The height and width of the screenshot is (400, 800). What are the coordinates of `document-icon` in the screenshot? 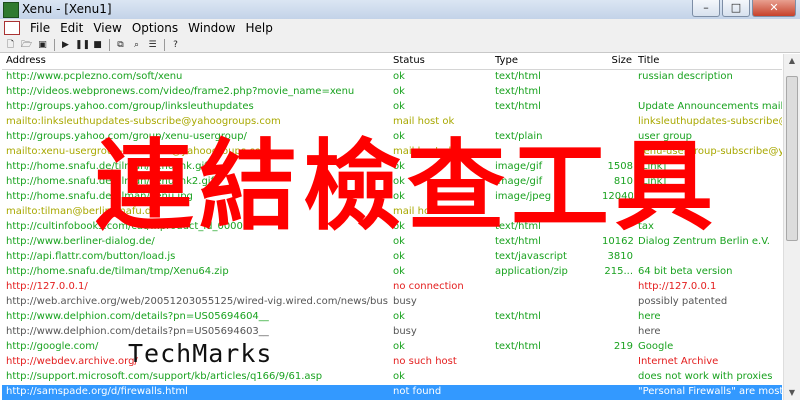 It's located at (12, 28).